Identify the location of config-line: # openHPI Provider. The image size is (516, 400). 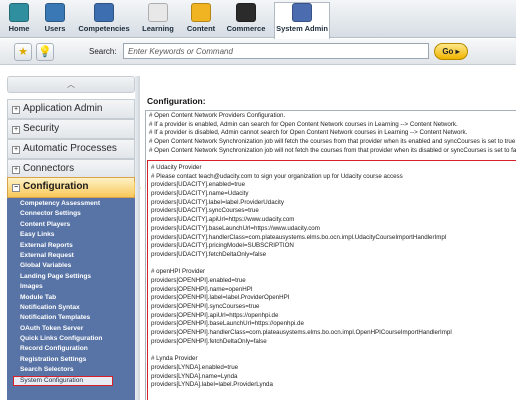
(178, 272).